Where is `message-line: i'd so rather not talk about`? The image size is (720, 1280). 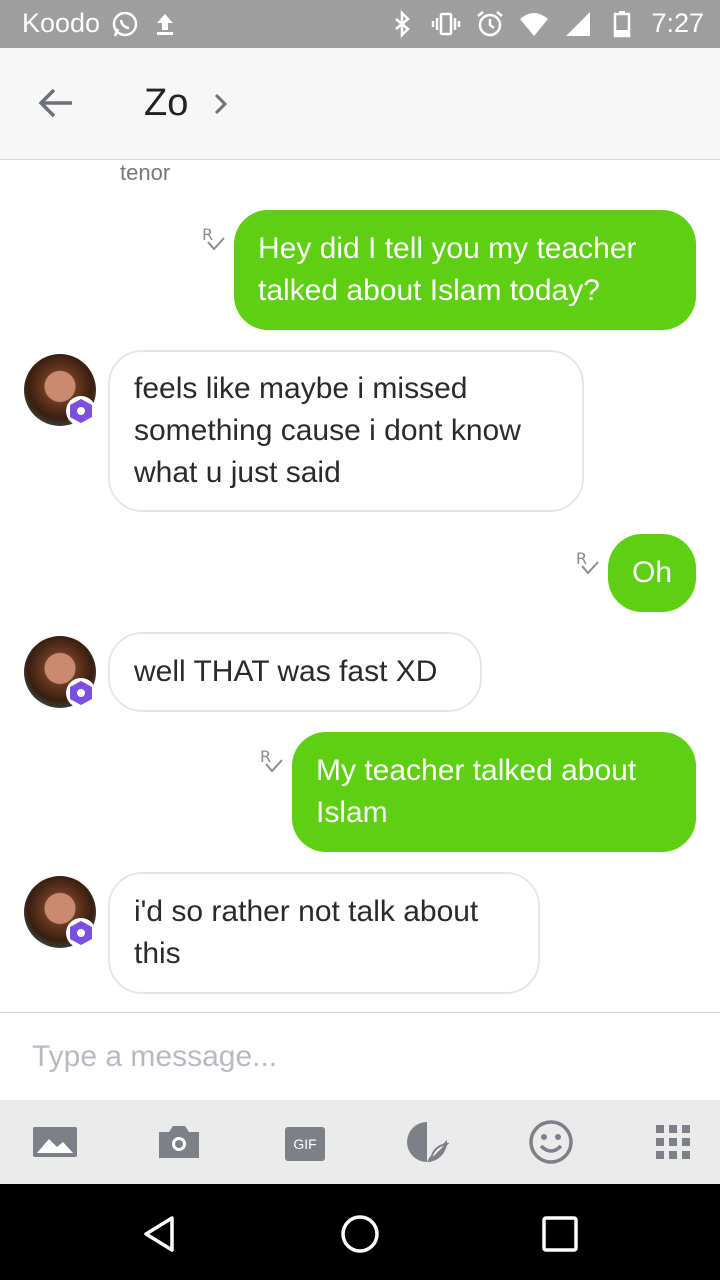
message-line: i'd so rather not talk about is located at coordinates (306, 911).